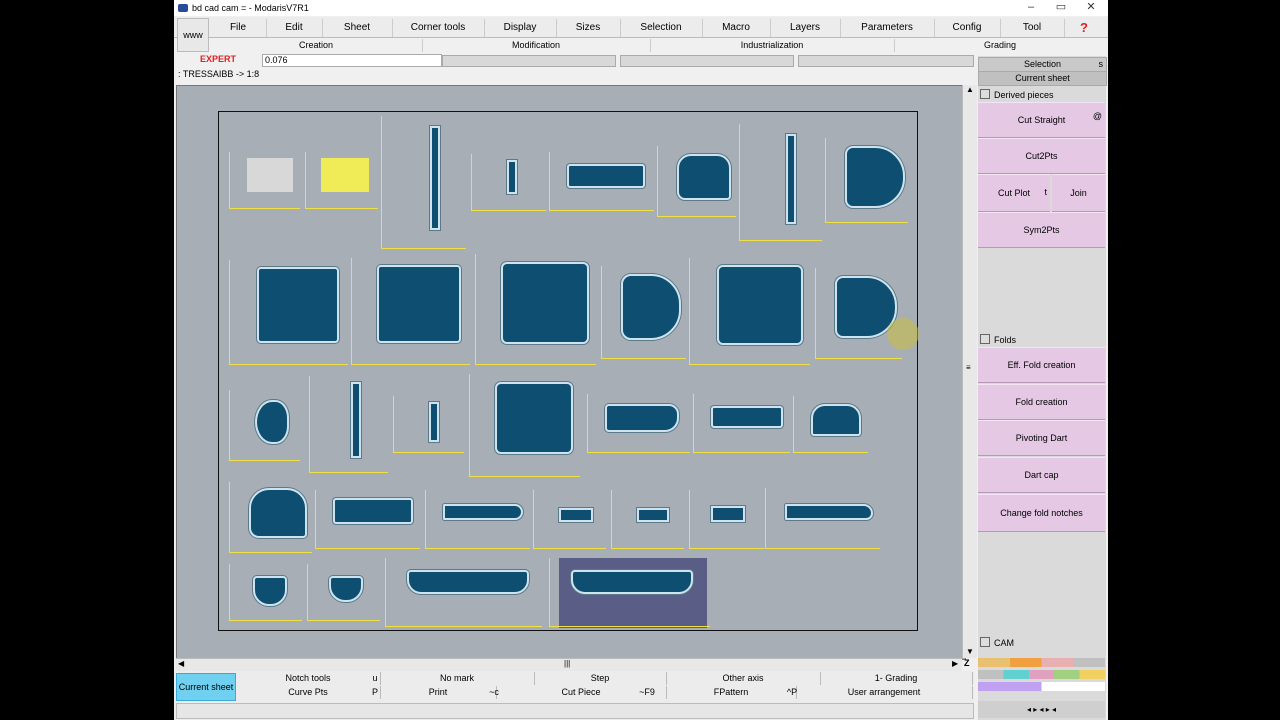 Image resolution: width=1280 pixels, height=720 pixels. Describe the element at coordinates (884, 692) in the screenshot. I see `user-arrangement-button: User arrangement` at that location.